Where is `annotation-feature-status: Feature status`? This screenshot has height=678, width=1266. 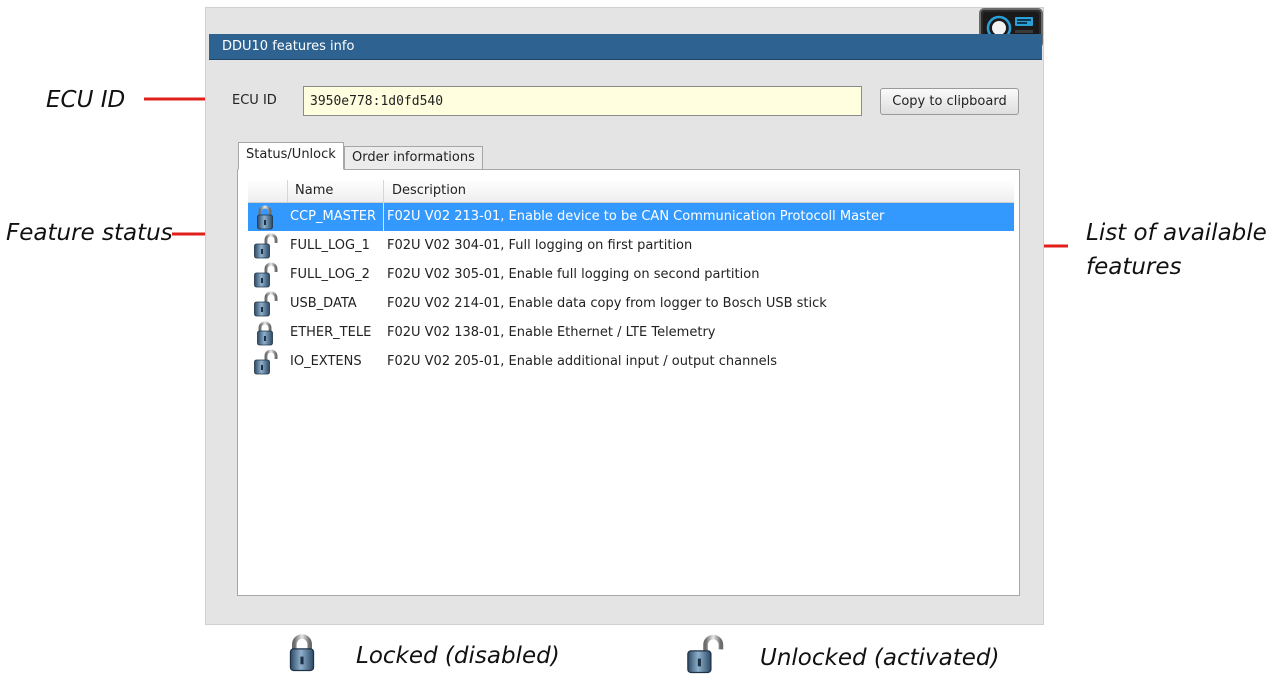 annotation-feature-status: Feature status is located at coordinates (89, 233).